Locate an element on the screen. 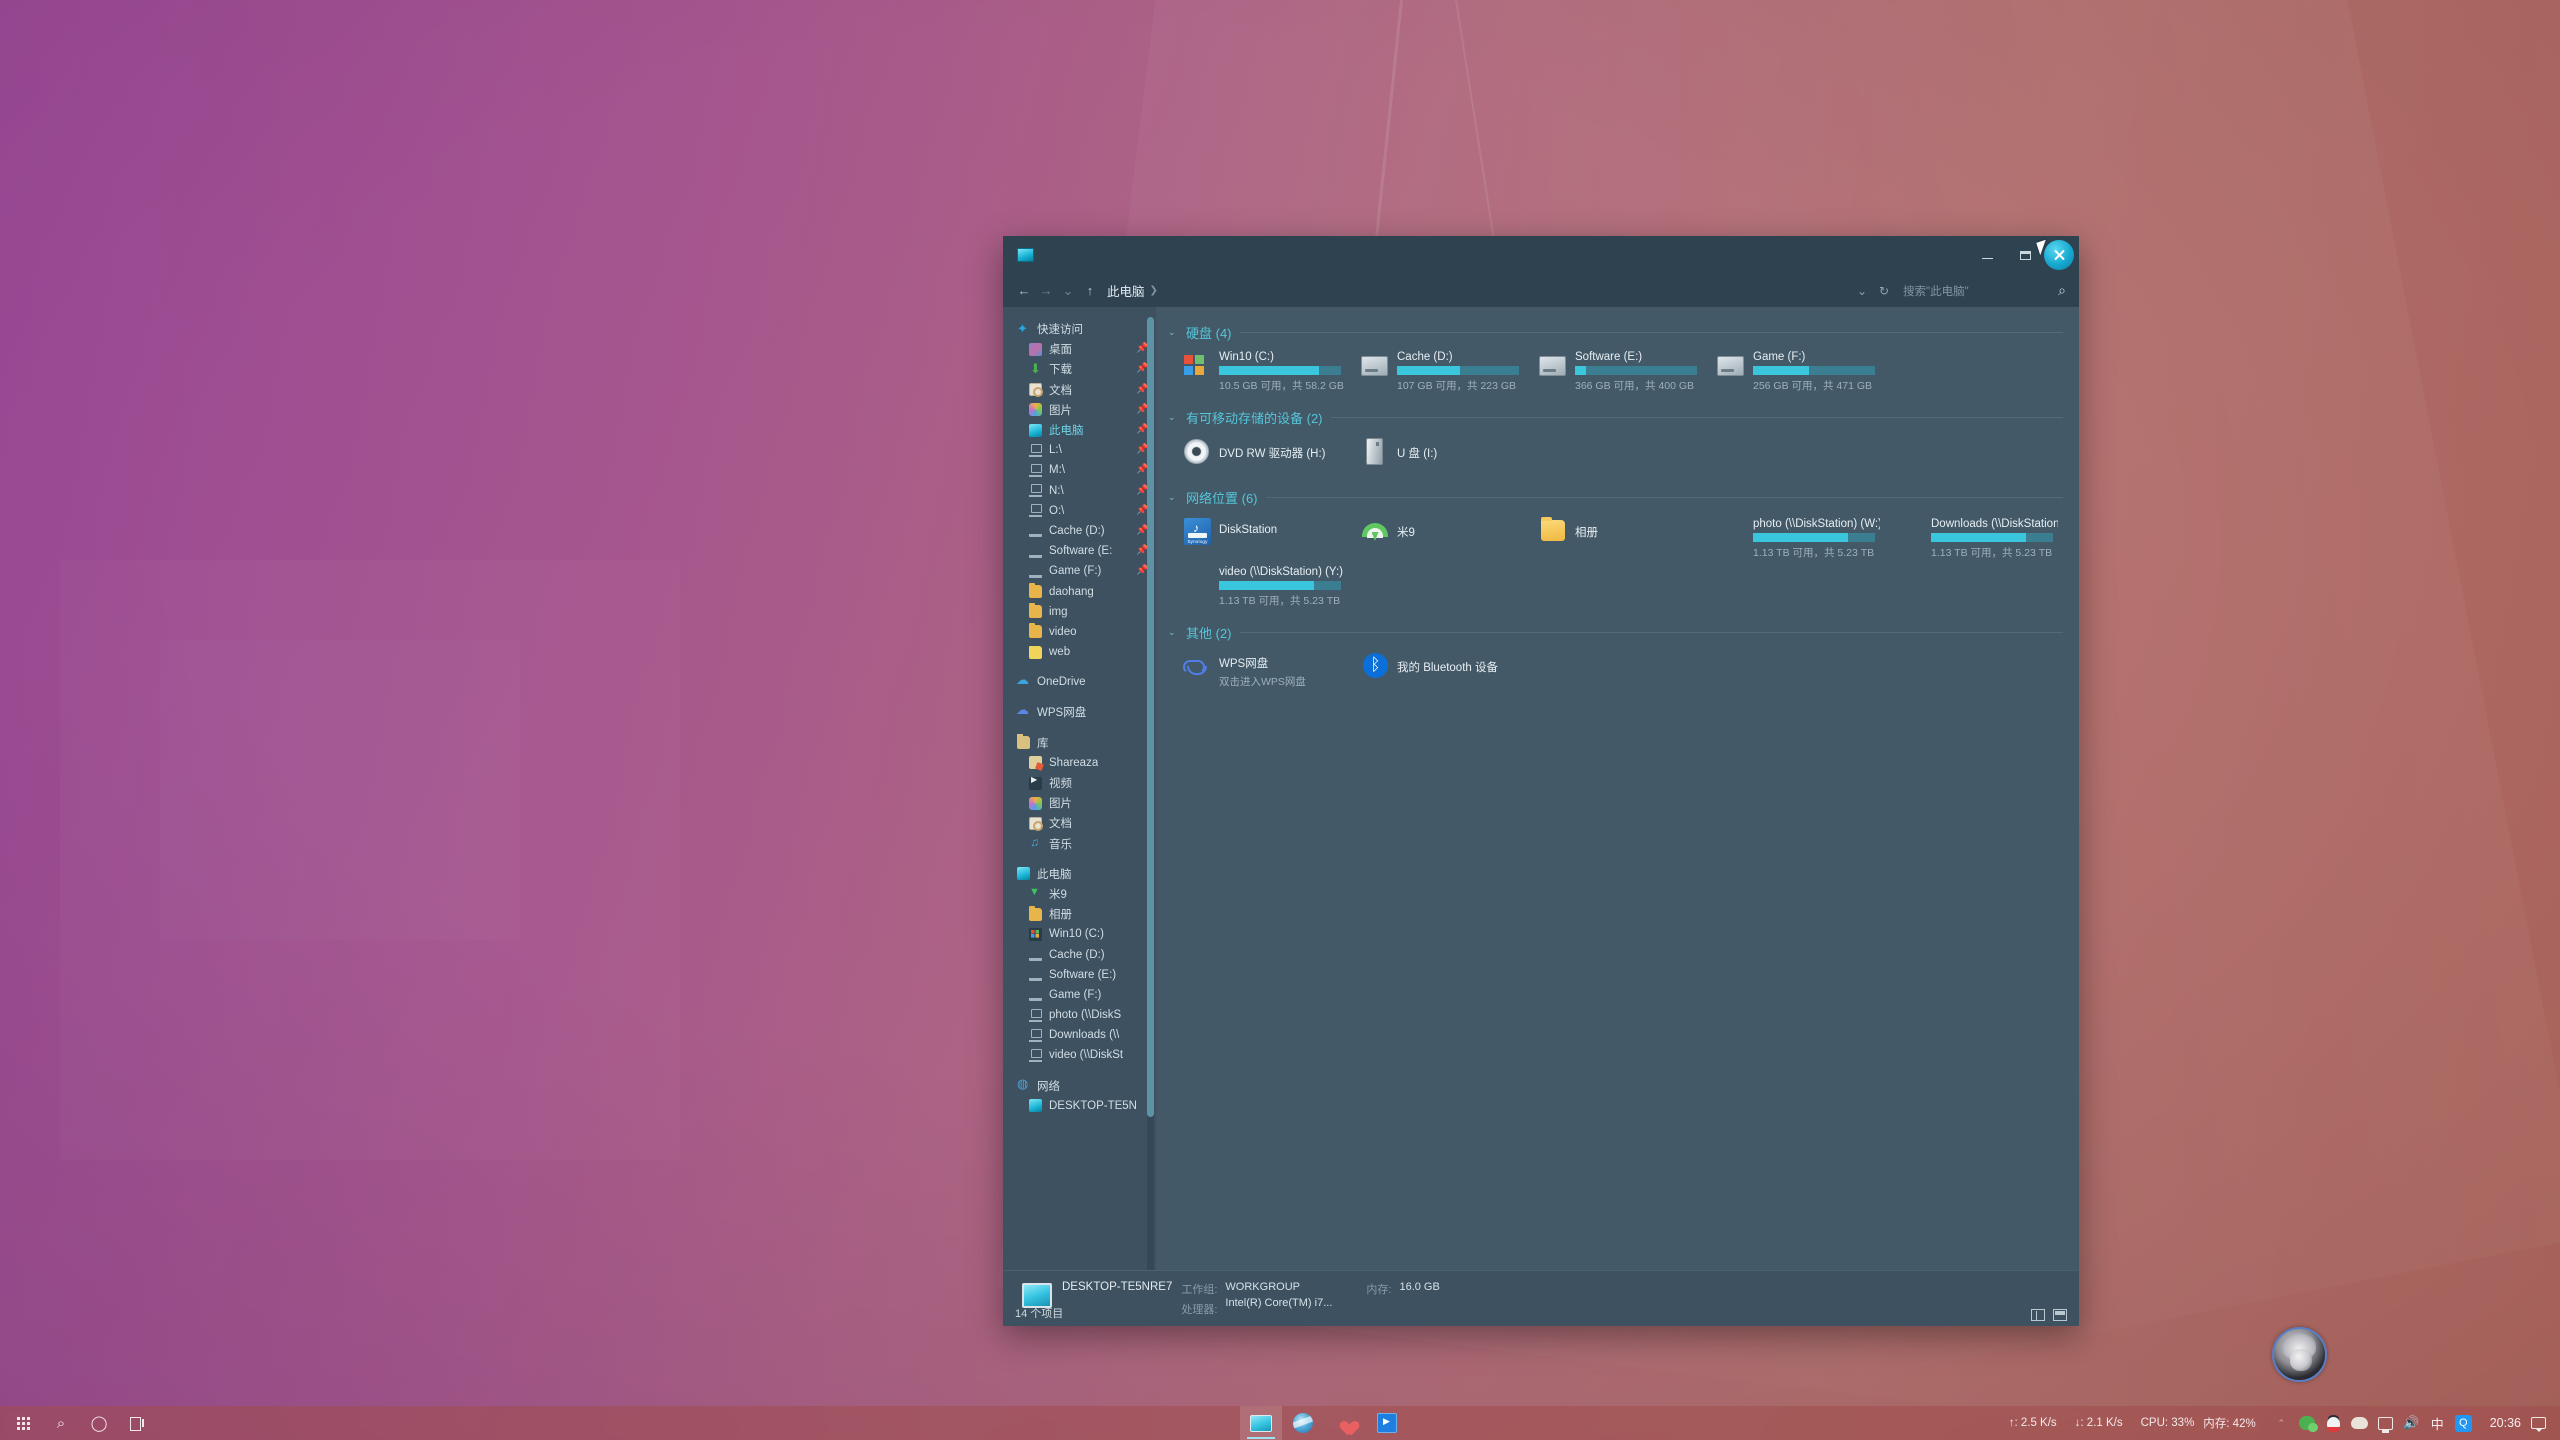 This screenshot has width=2560, height=1440. search-icon: ⌕ is located at coordinates (2062, 291).